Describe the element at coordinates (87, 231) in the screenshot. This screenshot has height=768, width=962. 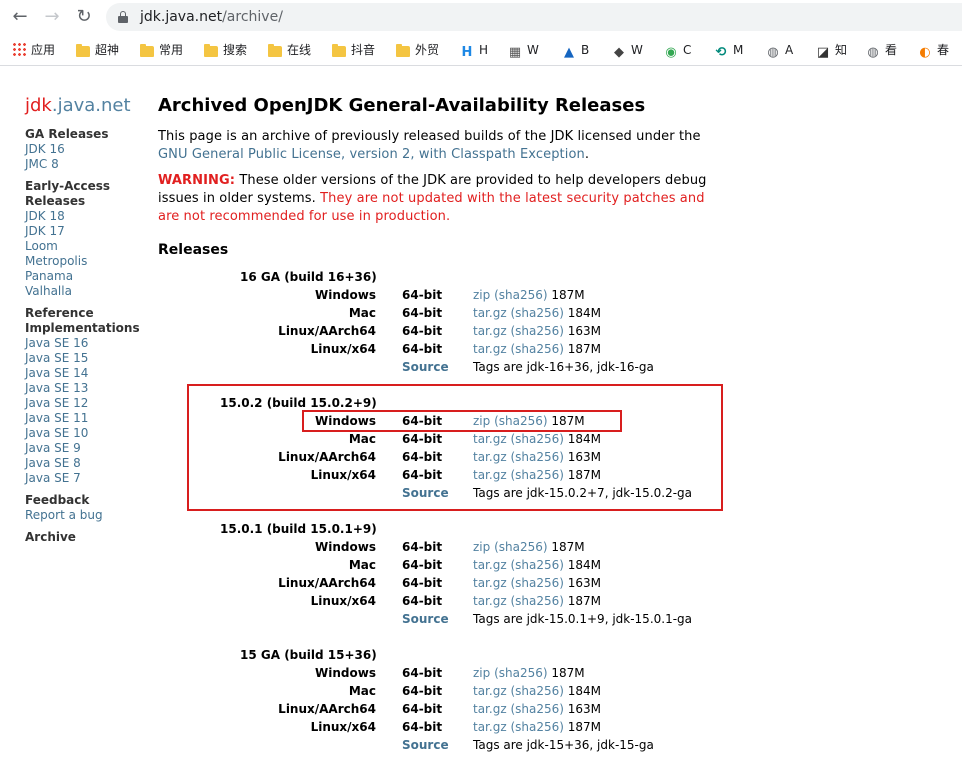
I see `sidebar-ea-link: JDK 17` at that location.